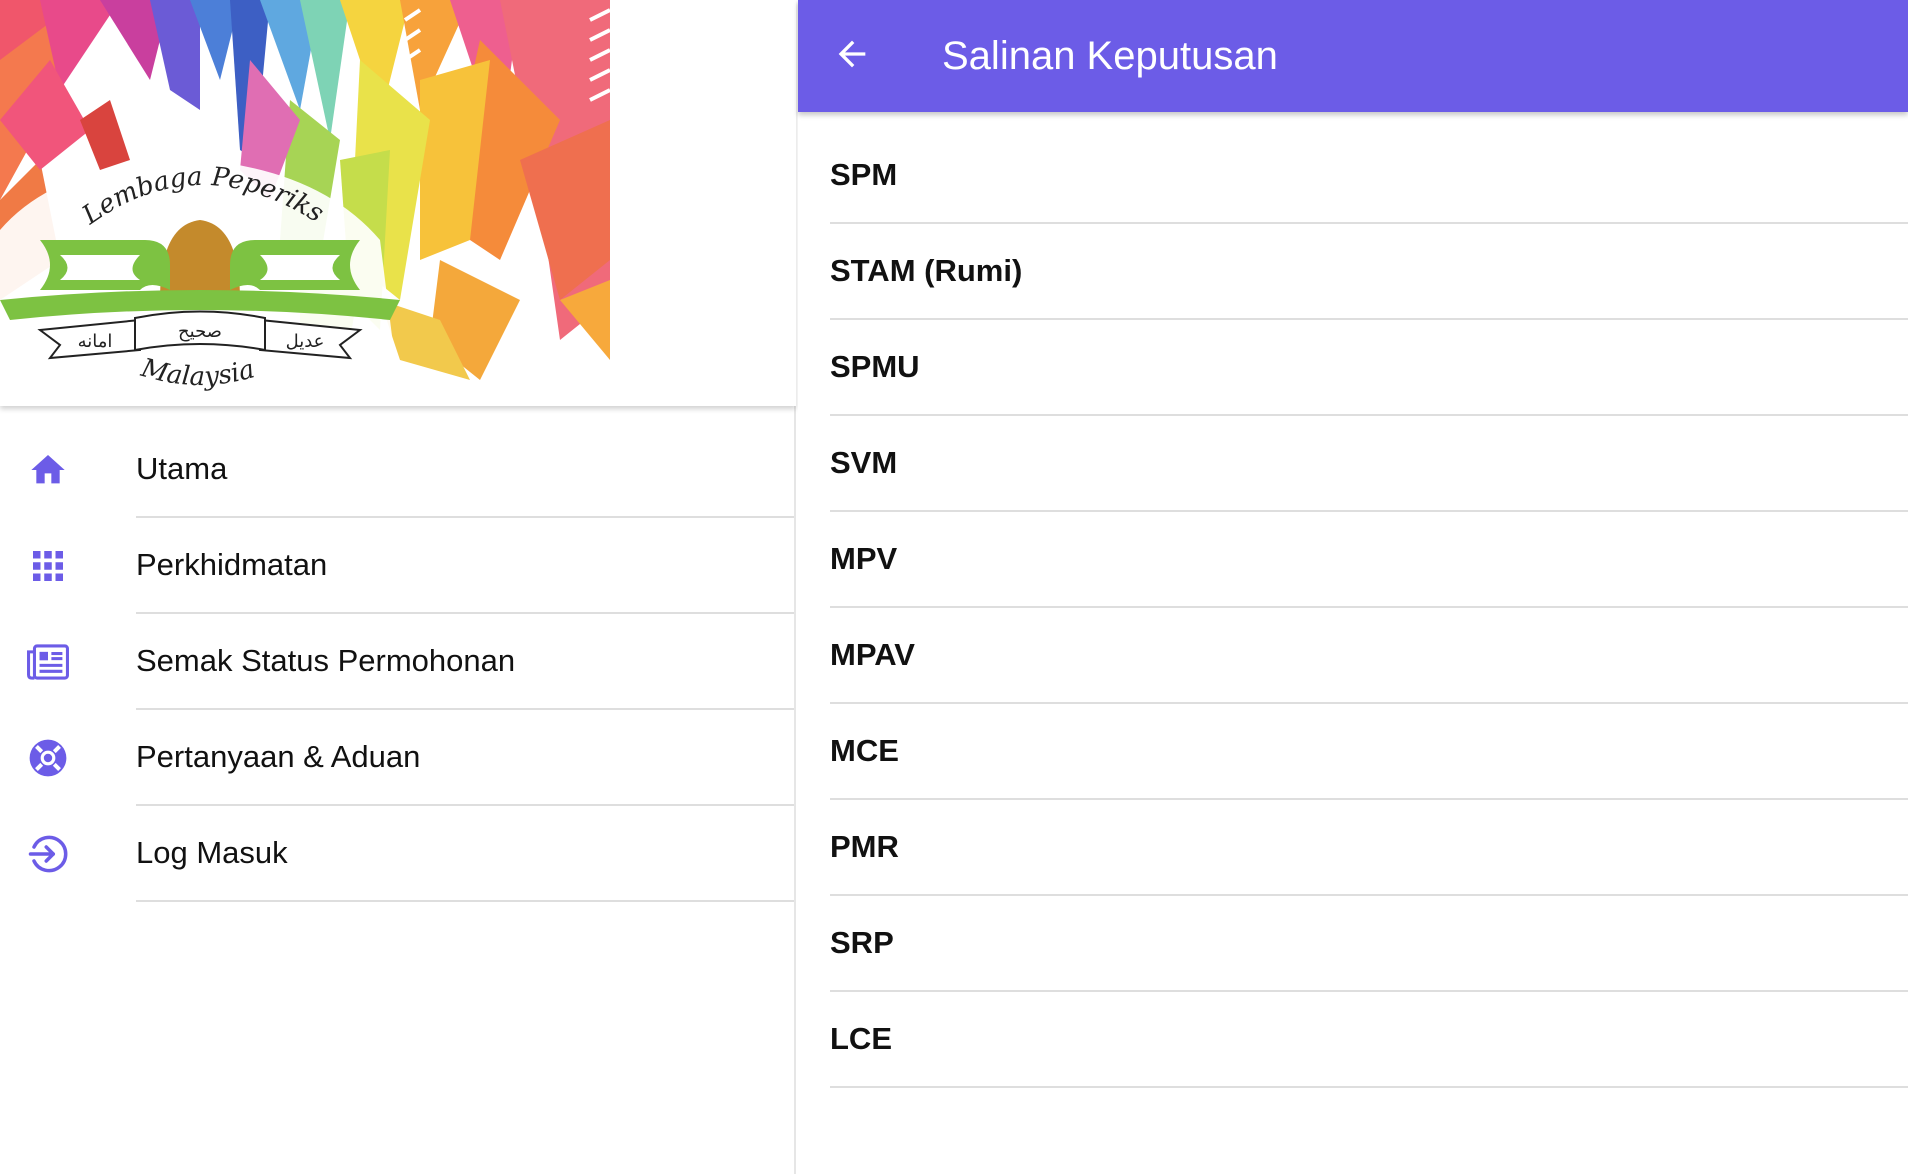 Image resolution: width=1908 pixels, height=1174 pixels. I want to click on apps-grid-icon, so click(48, 566).